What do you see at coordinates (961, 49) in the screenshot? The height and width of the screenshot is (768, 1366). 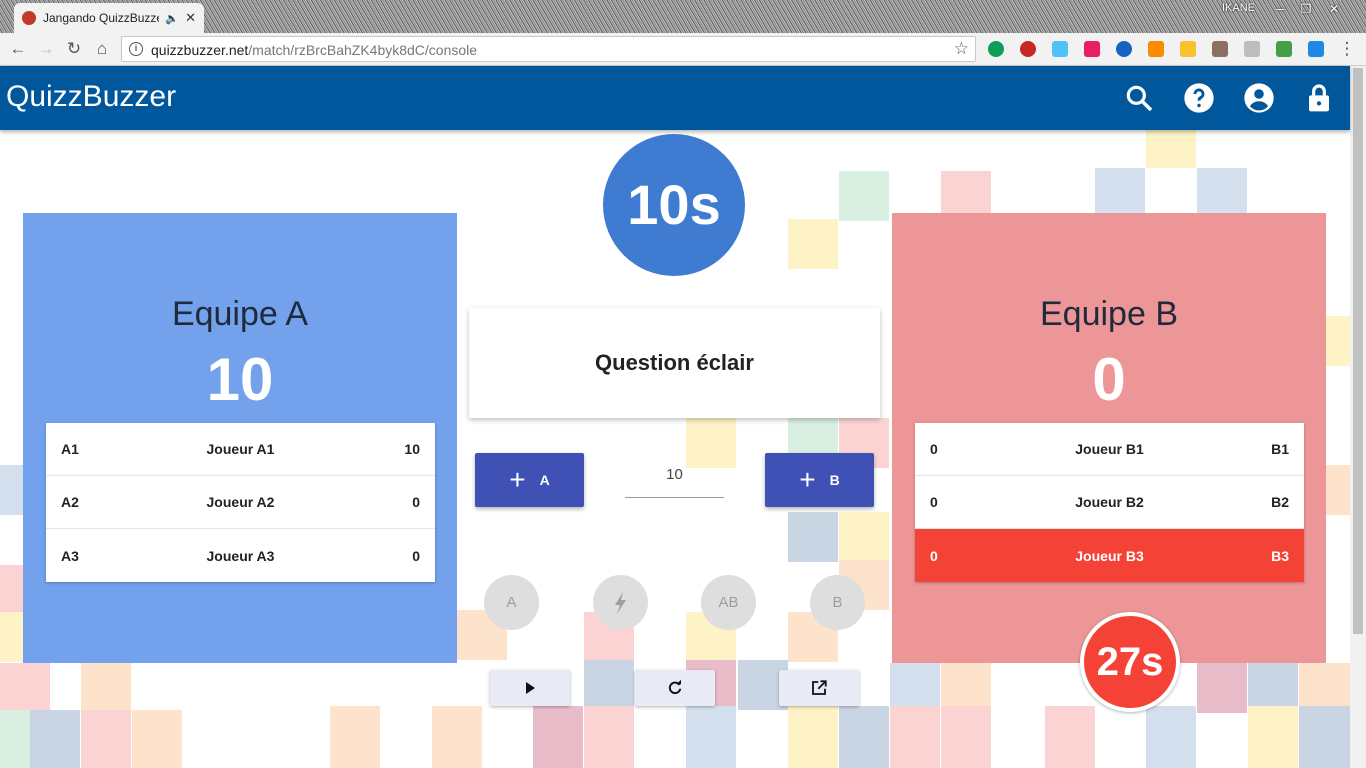 I see `bookmark-star-icon: ☆` at bounding box center [961, 49].